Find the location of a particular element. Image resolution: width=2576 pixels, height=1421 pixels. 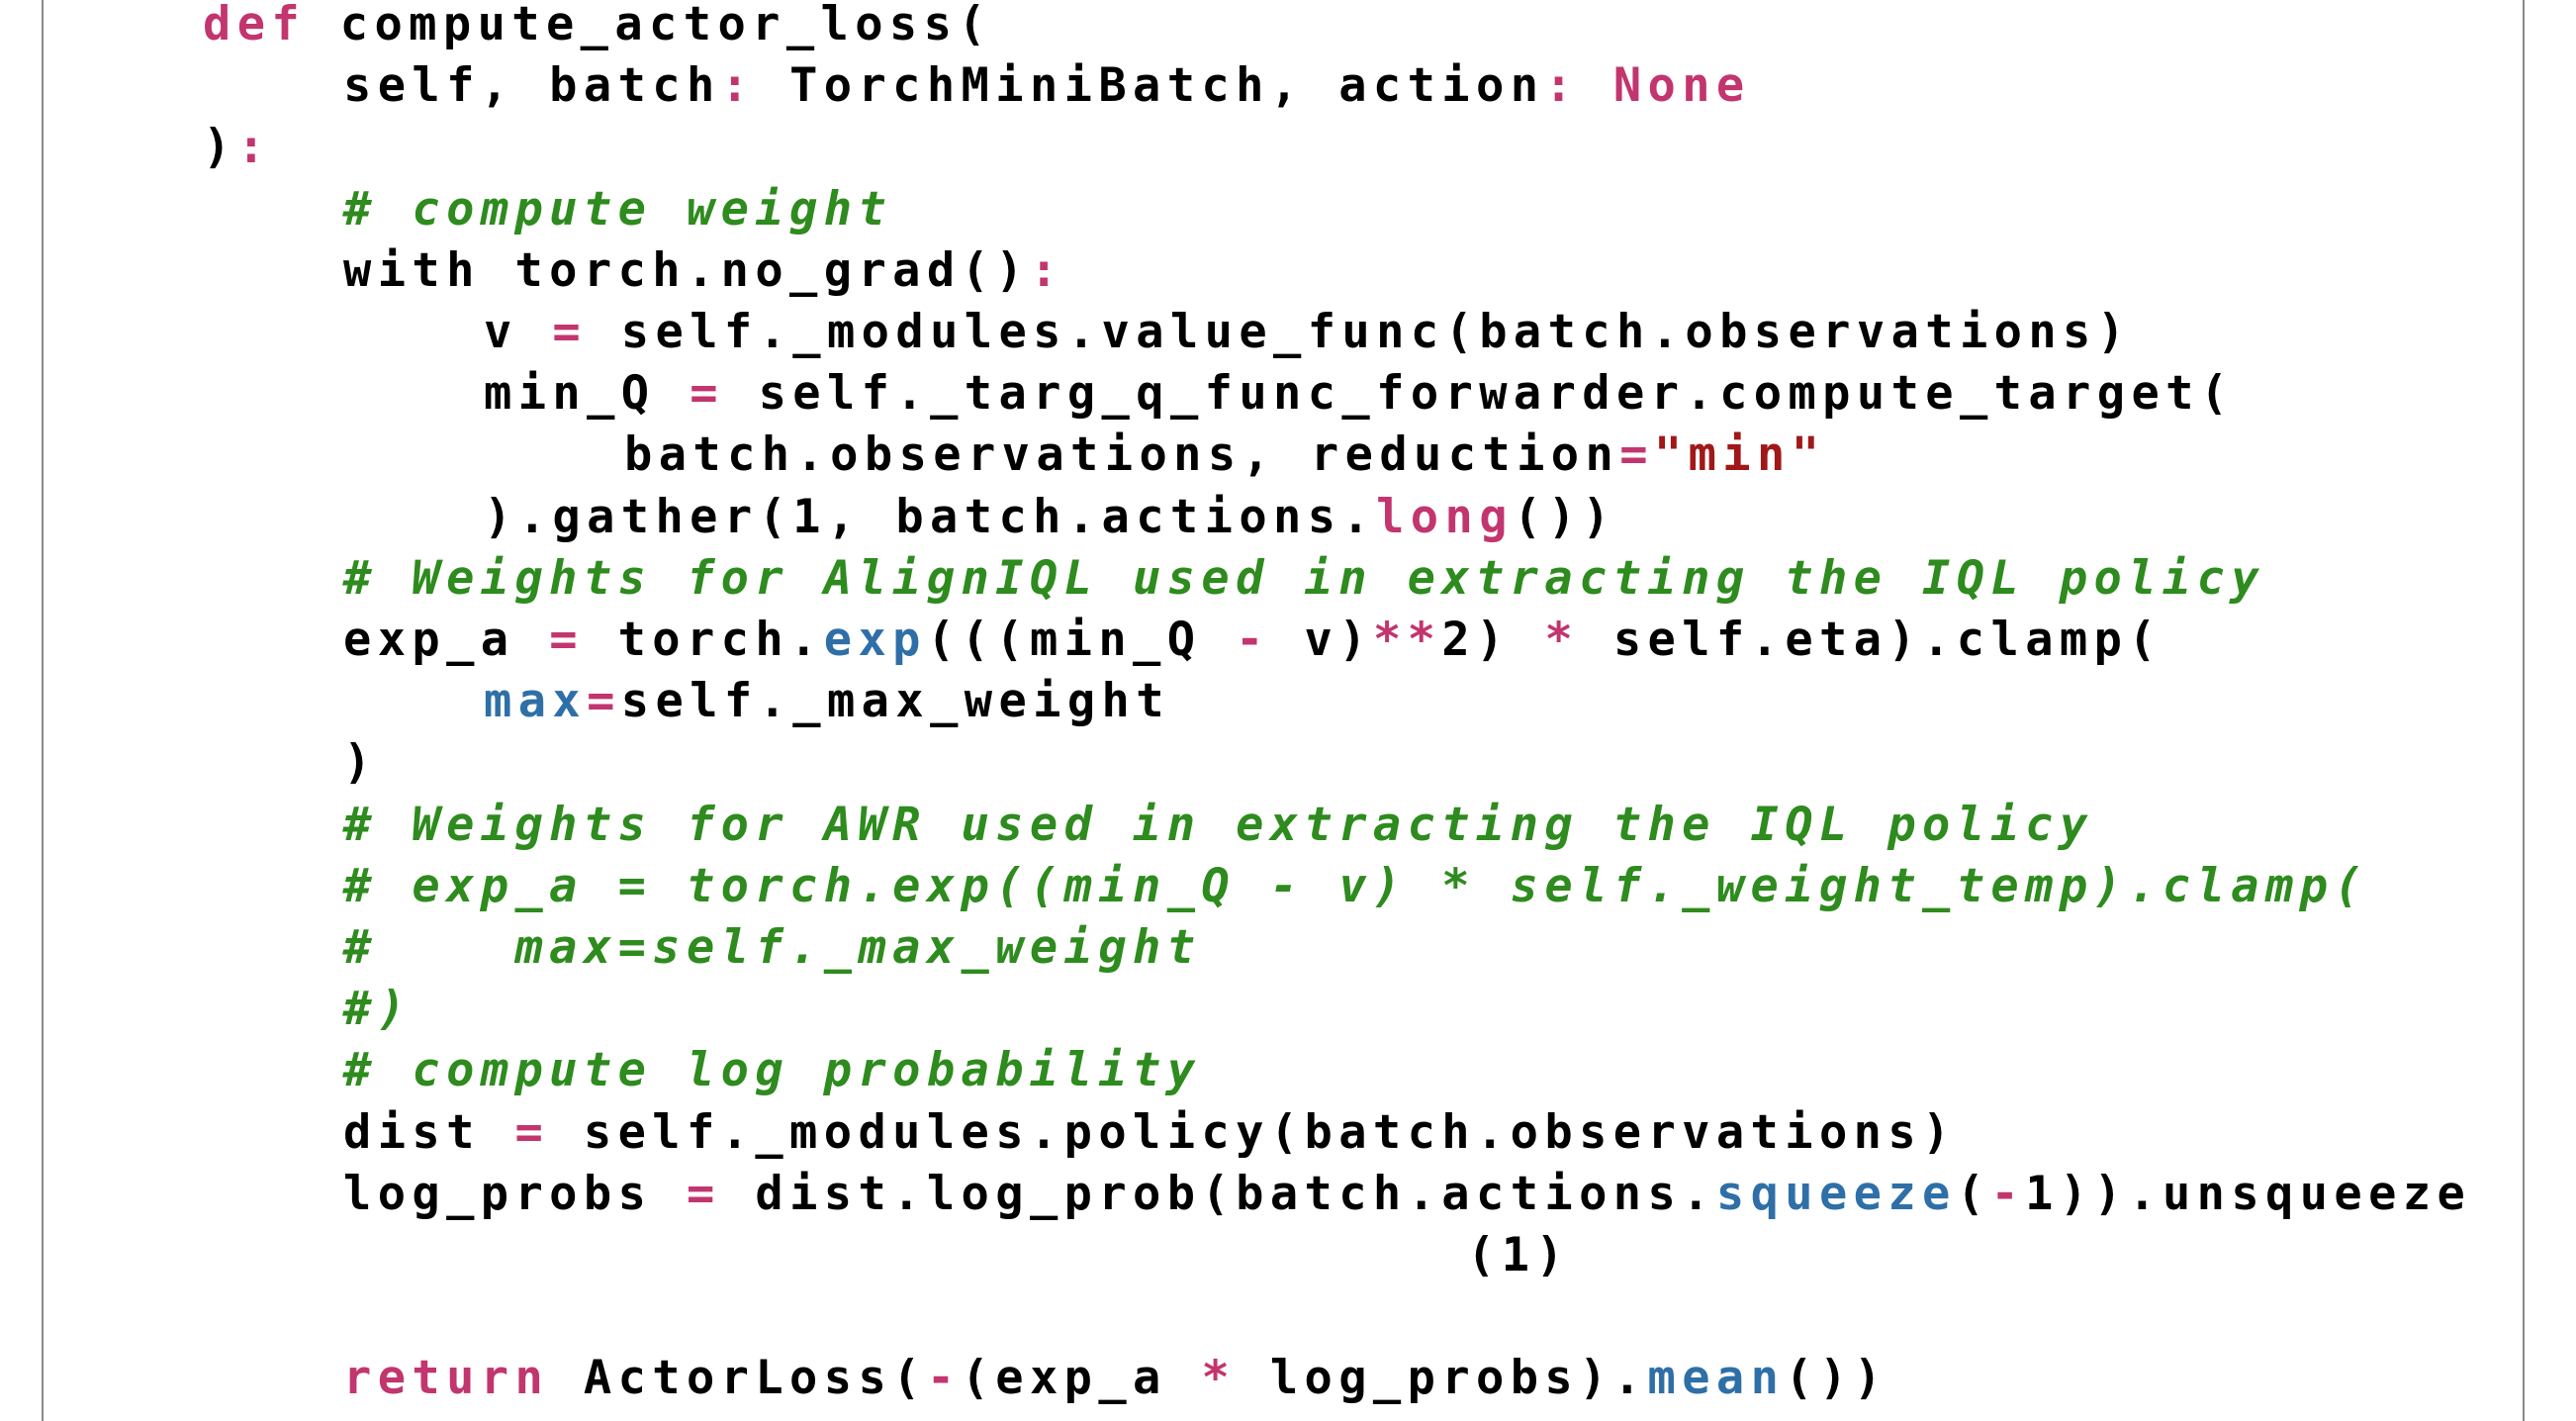

code-line: ).gather(1, batch.actions.long()) is located at coordinates (1050, 517).